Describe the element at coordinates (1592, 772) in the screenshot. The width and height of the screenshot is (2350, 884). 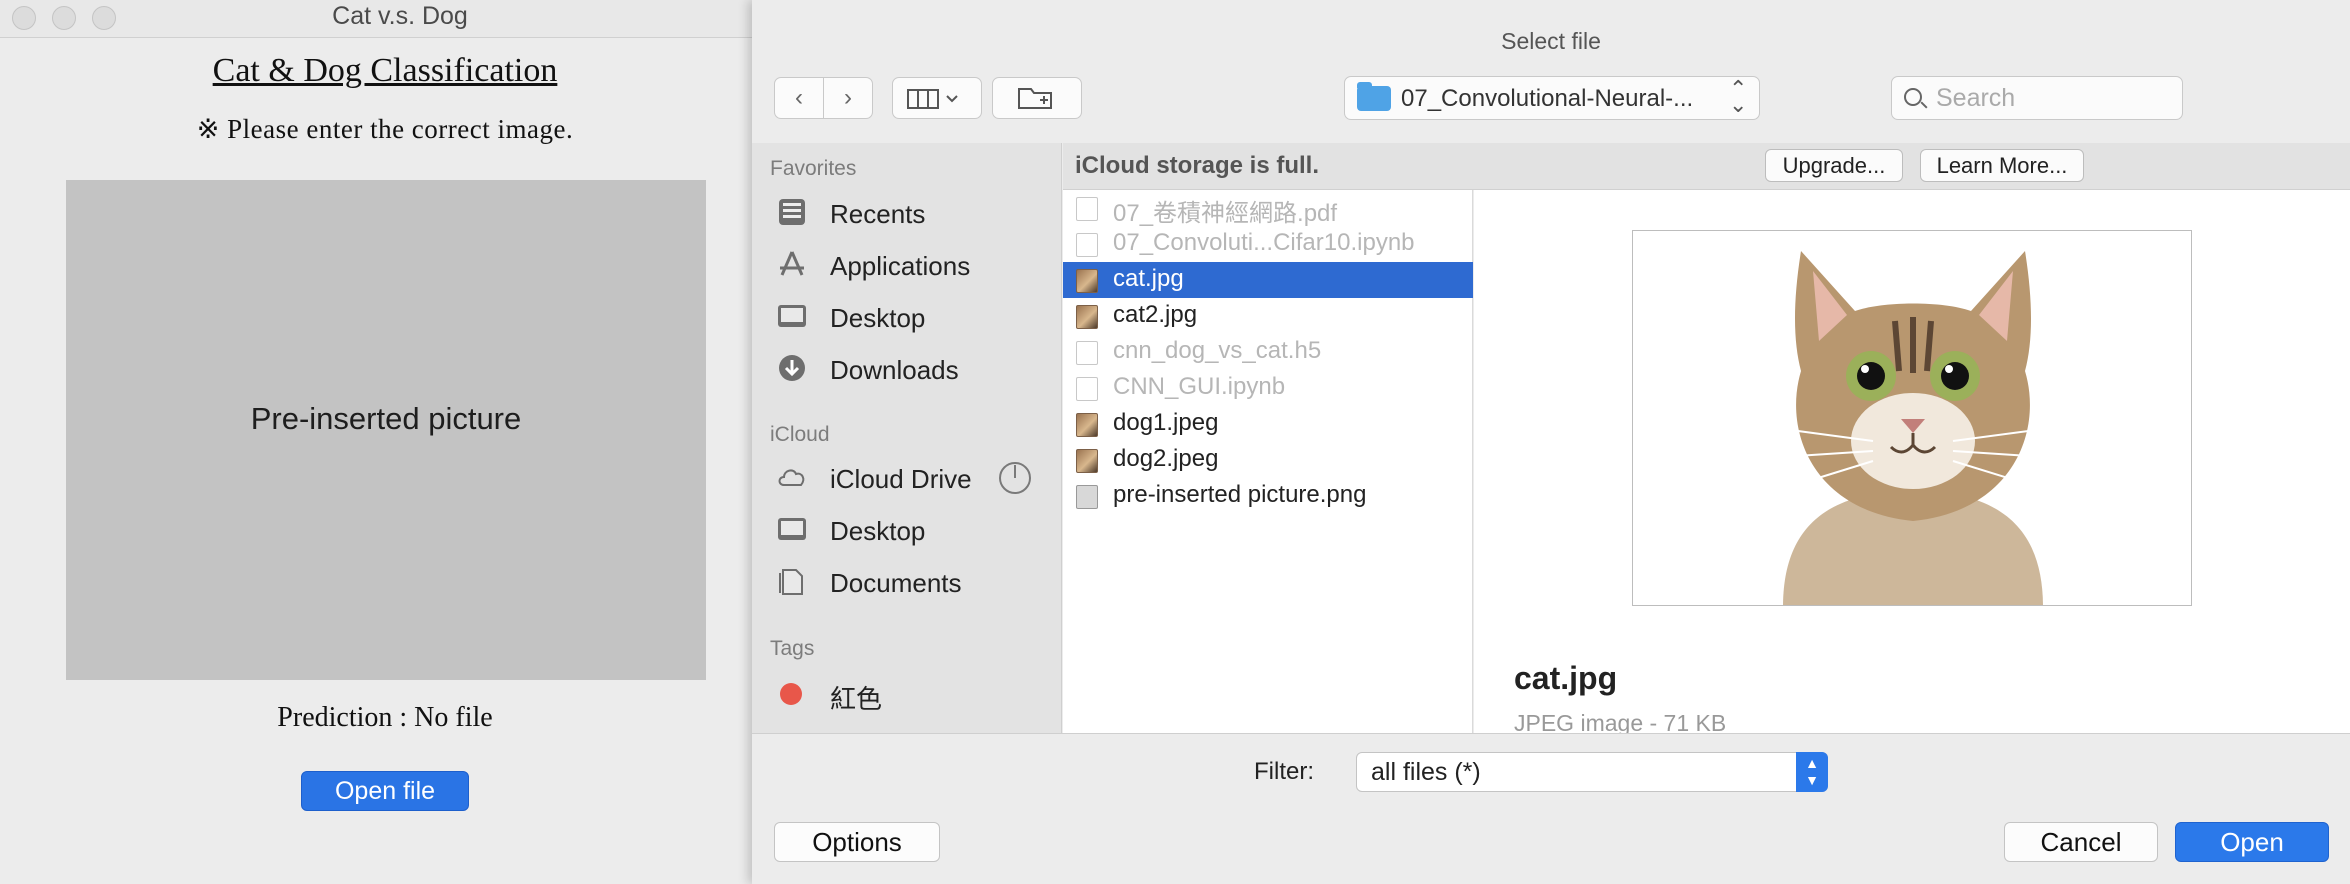
I see `filter-select: all files (*) ▲ ▼` at that location.